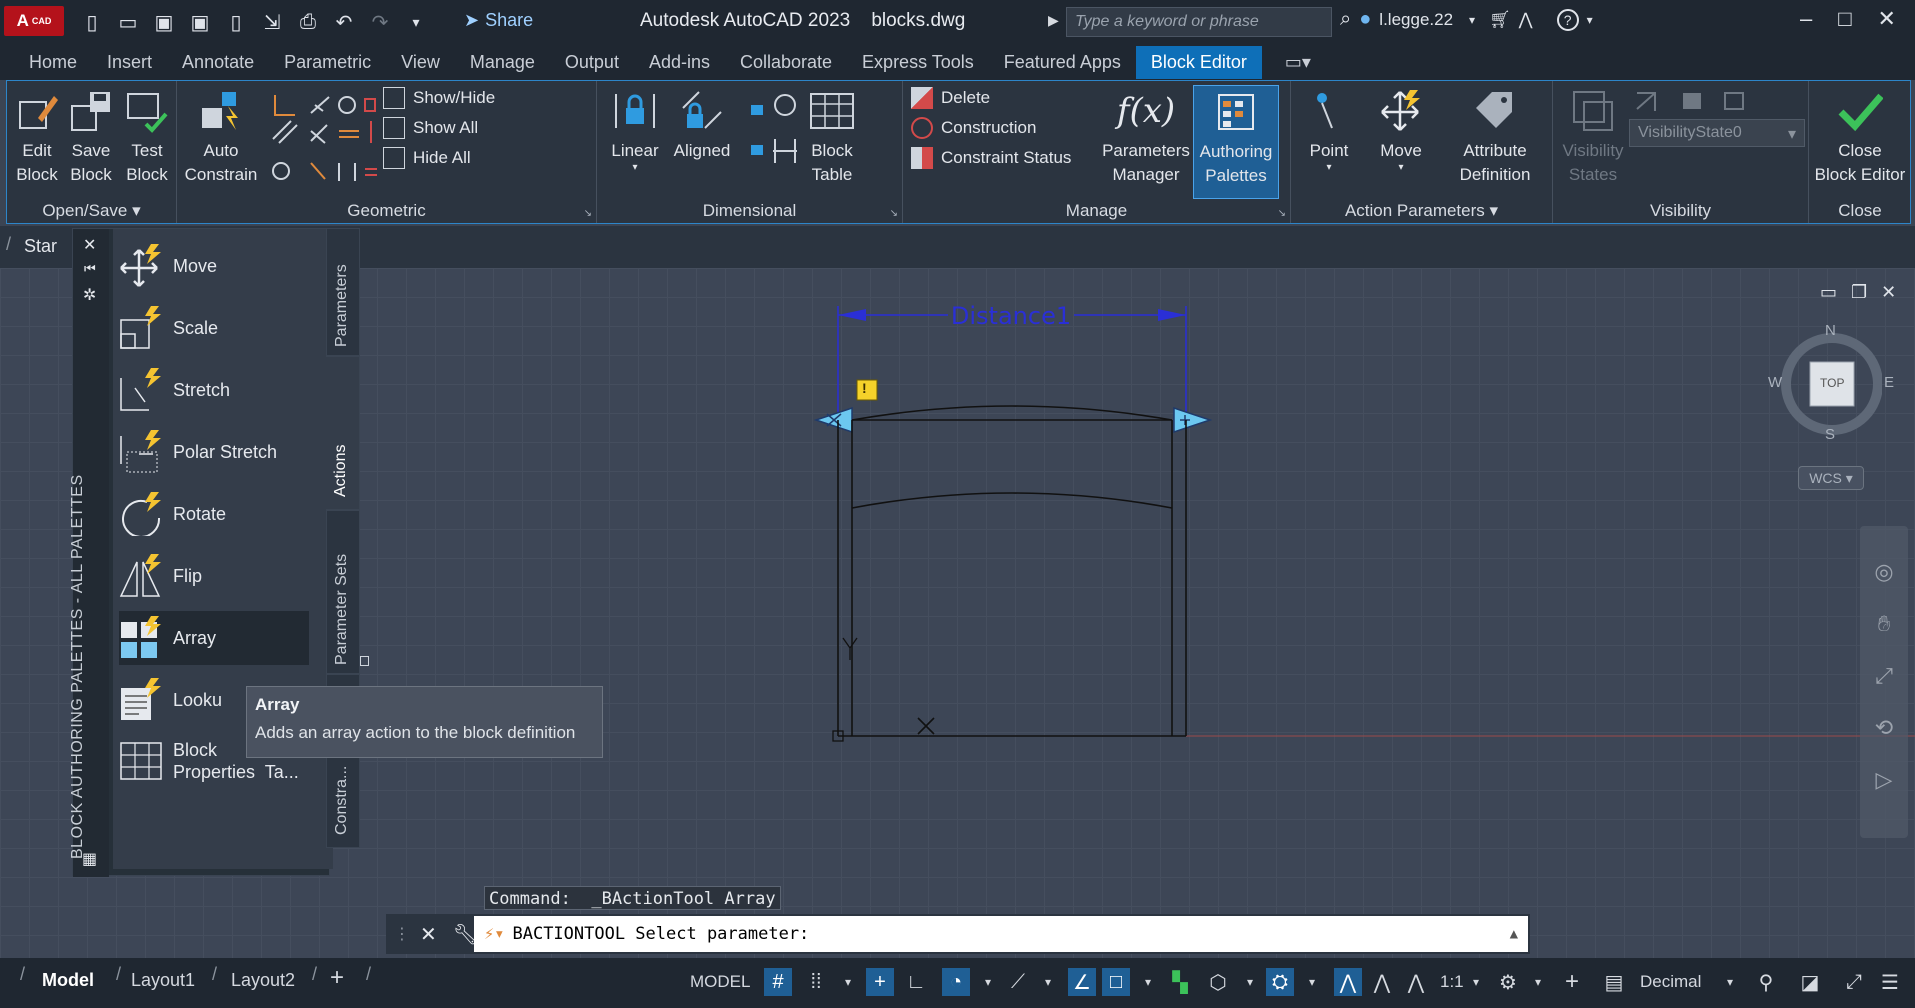  I want to click on authoring-palettes-button: Authoring Palettes, so click(1236, 142).